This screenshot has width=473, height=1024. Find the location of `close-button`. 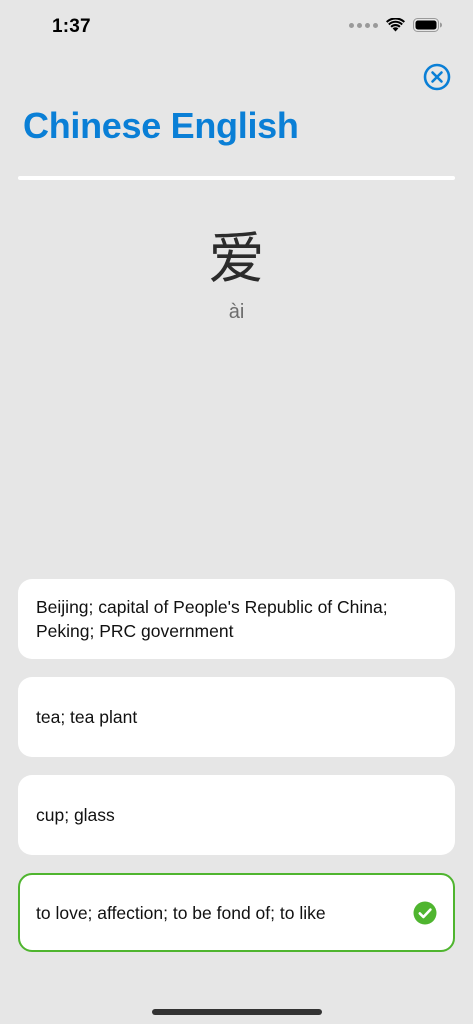

close-button is located at coordinates (437, 77).